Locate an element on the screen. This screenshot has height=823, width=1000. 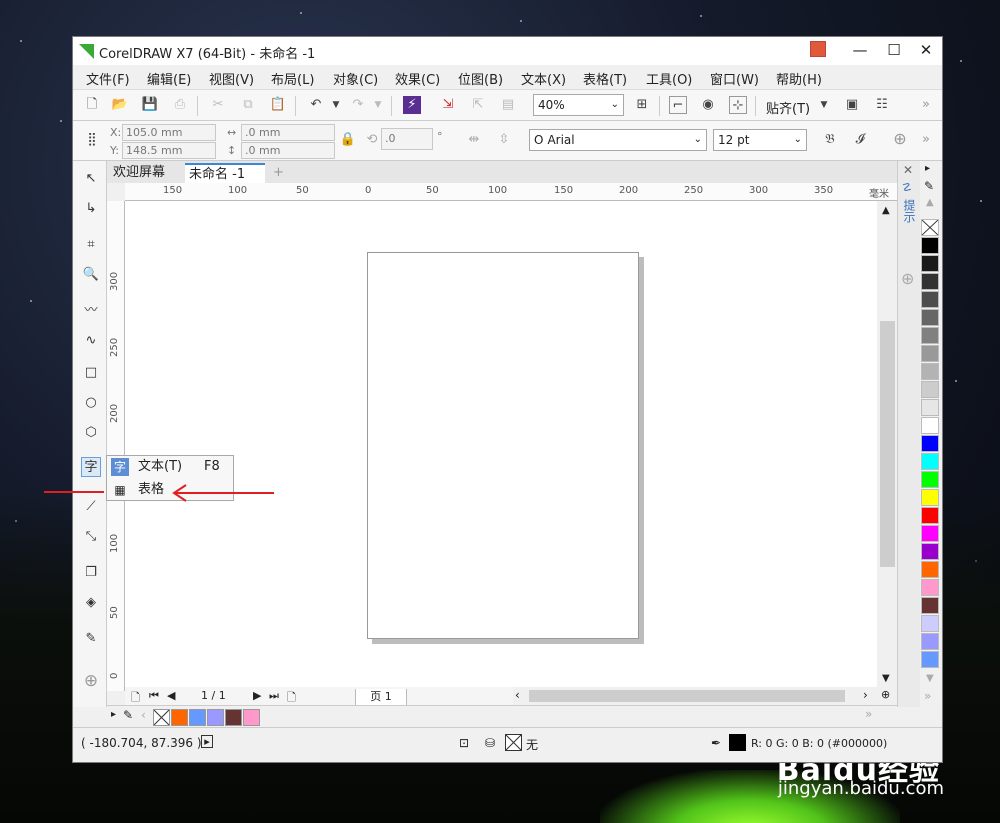
menu-view: 视图(V) is located at coordinates (231, 78).